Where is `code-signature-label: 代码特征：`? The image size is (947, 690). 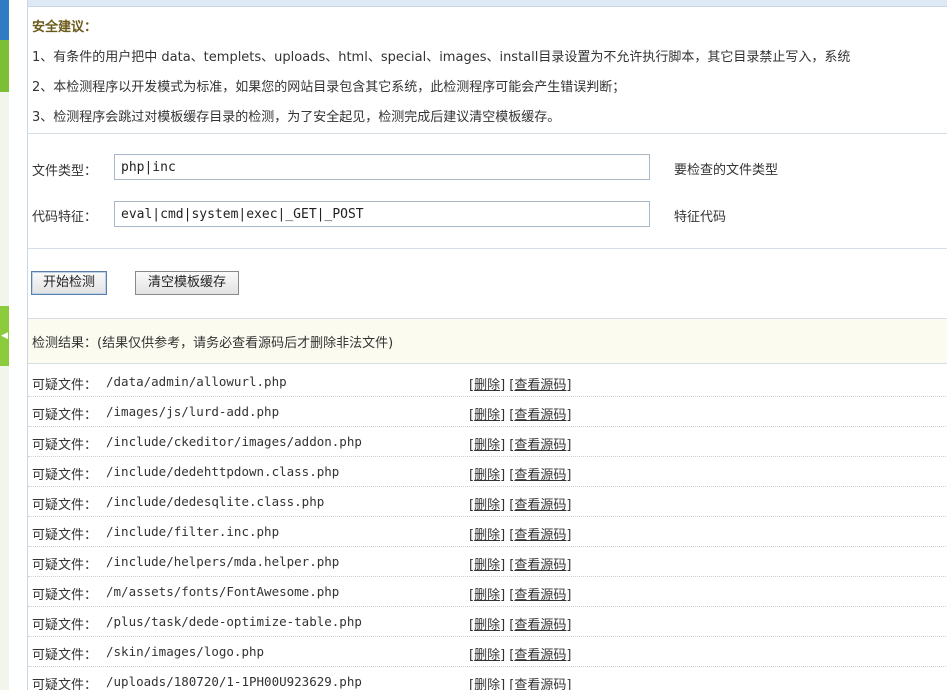 code-signature-label: 代码特征： is located at coordinates (65, 217).